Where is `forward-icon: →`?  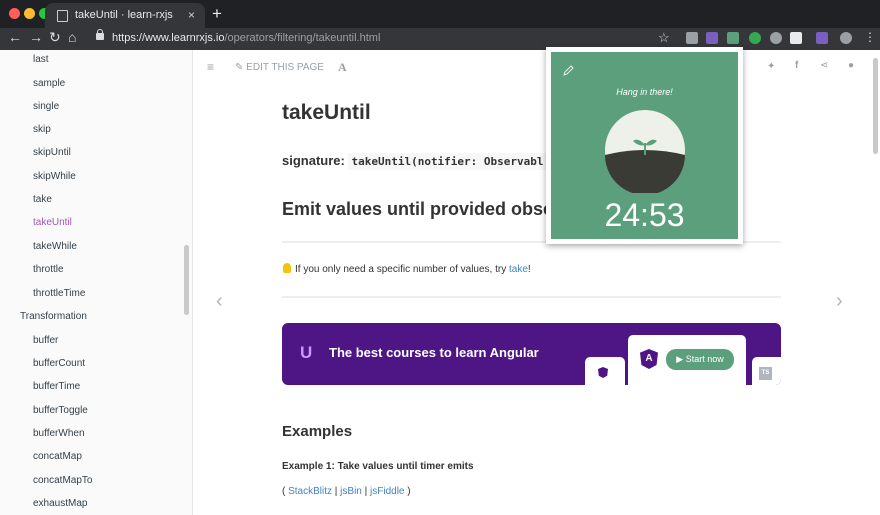
forward-icon: → is located at coordinates (36, 37).